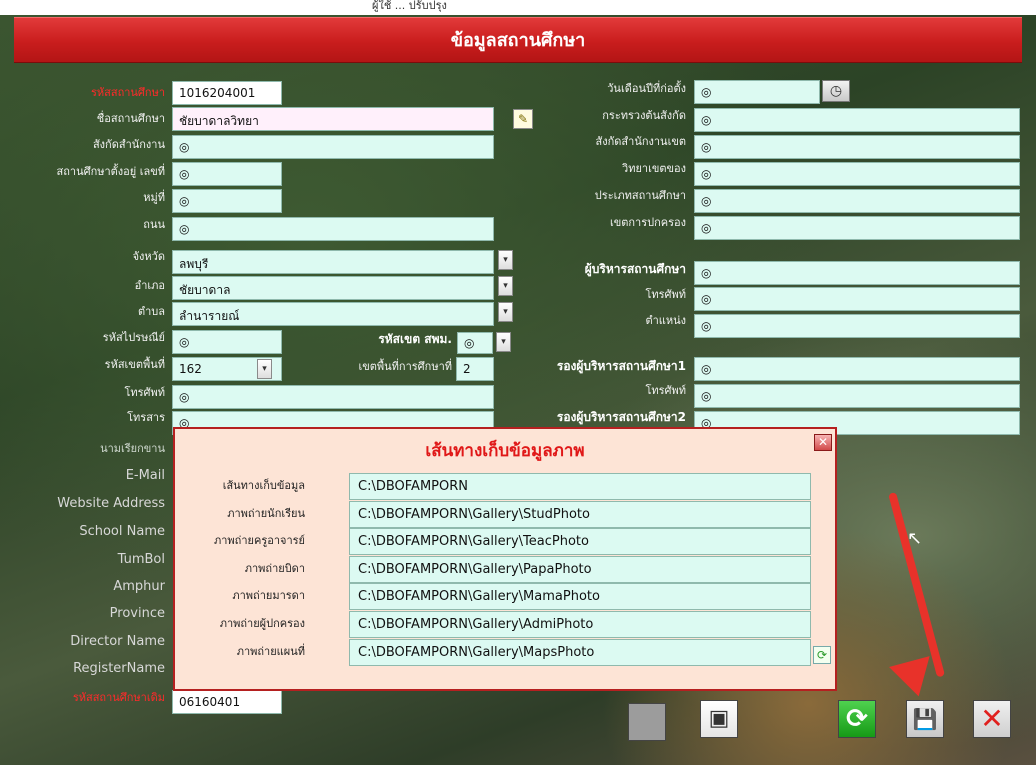  Describe the element at coordinates (132, 448) in the screenshot. I see `nickname-label: นามเรียกขาน` at that location.